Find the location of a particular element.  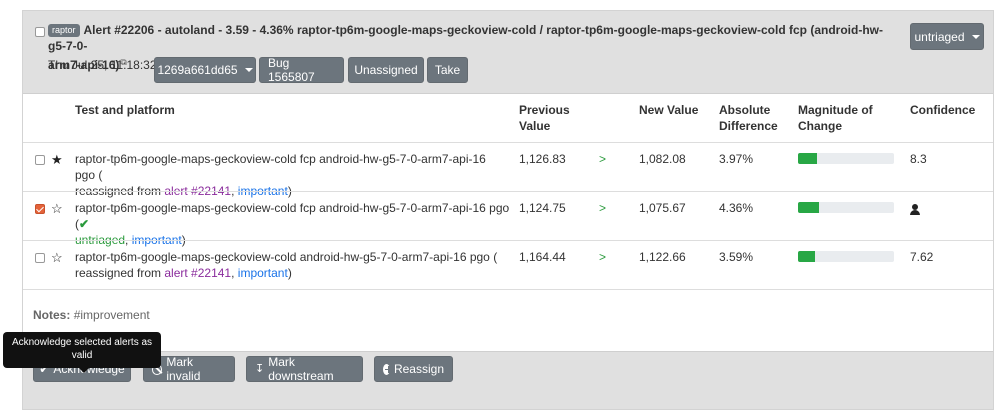

check-icon: ✔ is located at coordinates (84, 224).